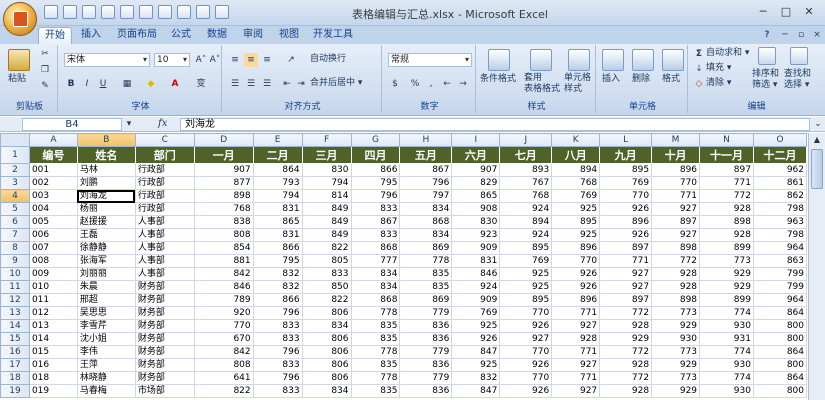  Describe the element at coordinates (779, 326) in the screenshot. I see `cell-o14: 800` at that location.